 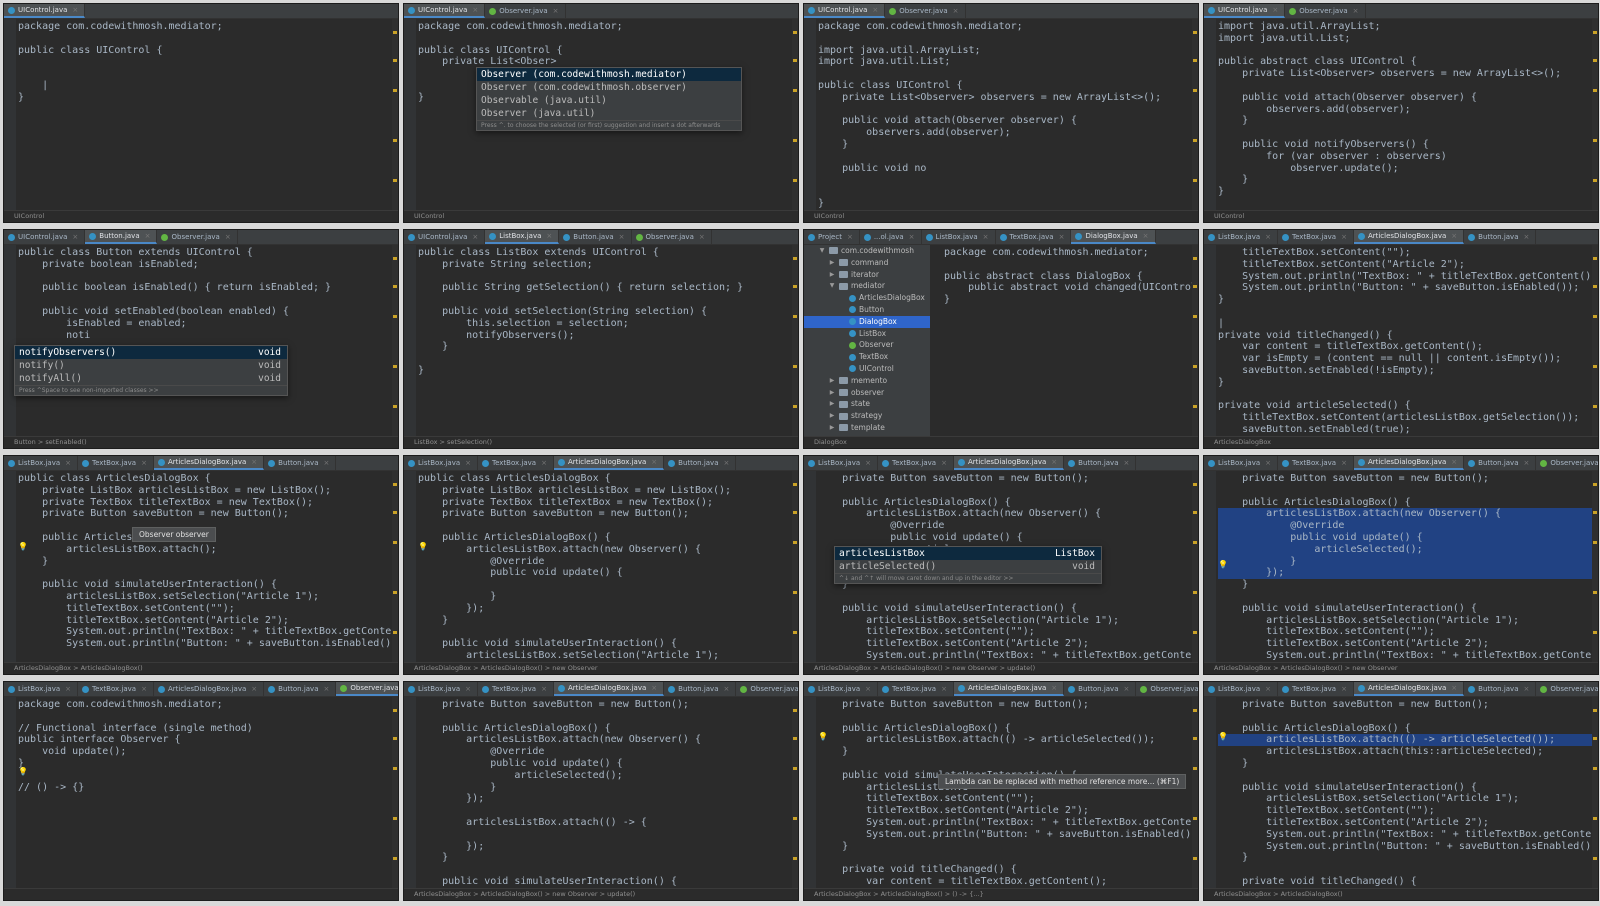 I want to click on autocomplete-item: Observer (com.codewithmosh.mediator), so click(x=609, y=74).